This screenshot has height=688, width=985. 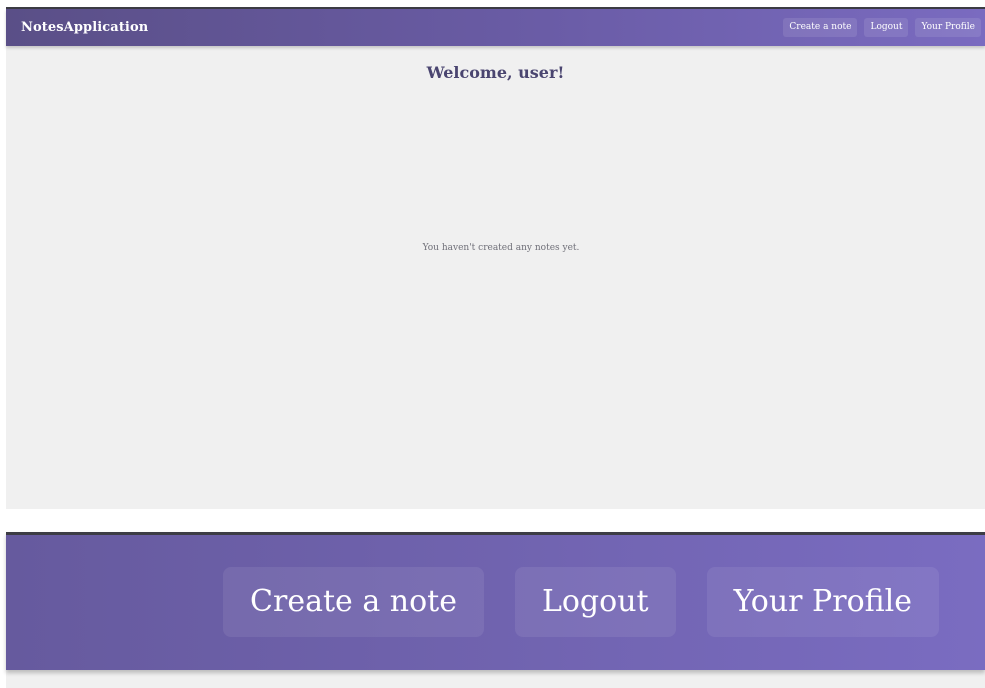 What do you see at coordinates (948, 27) in the screenshot?
I see `your-profile-button: Your Profile` at bounding box center [948, 27].